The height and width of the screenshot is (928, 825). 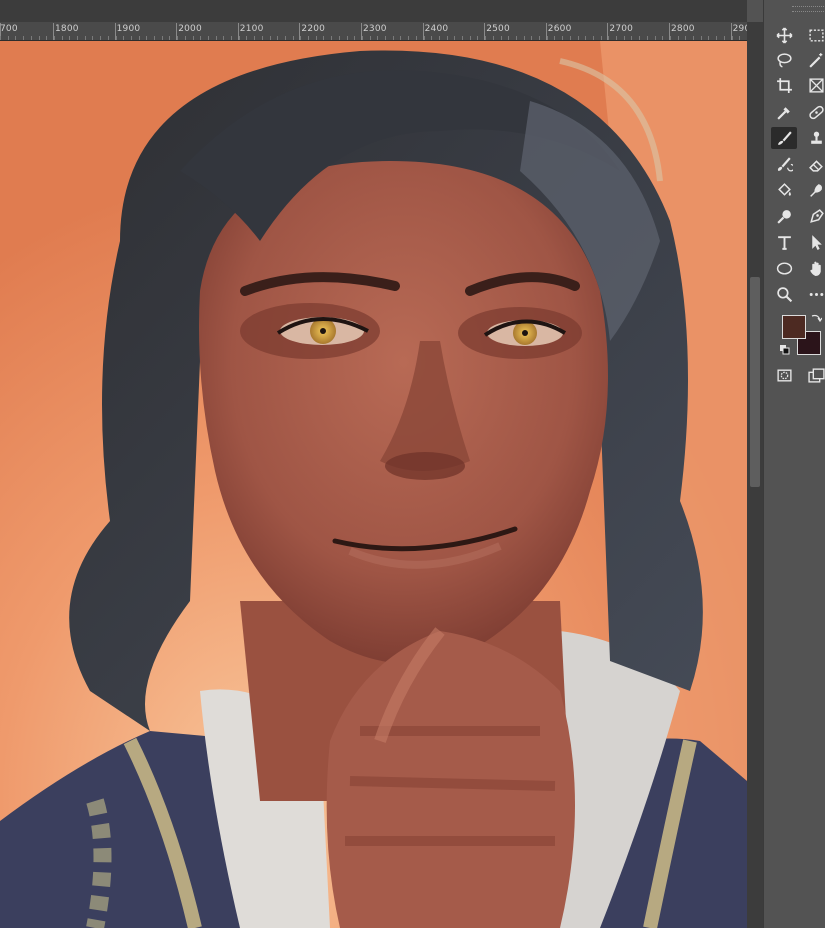 I want to click on ruler-label: 2400, so click(x=436, y=29).